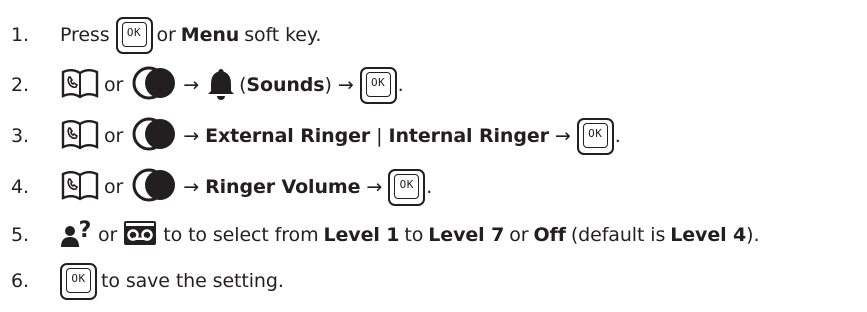 The height and width of the screenshot is (312, 867). What do you see at coordinates (221, 85) in the screenshot?
I see `bell-icon` at bounding box center [221, 85].